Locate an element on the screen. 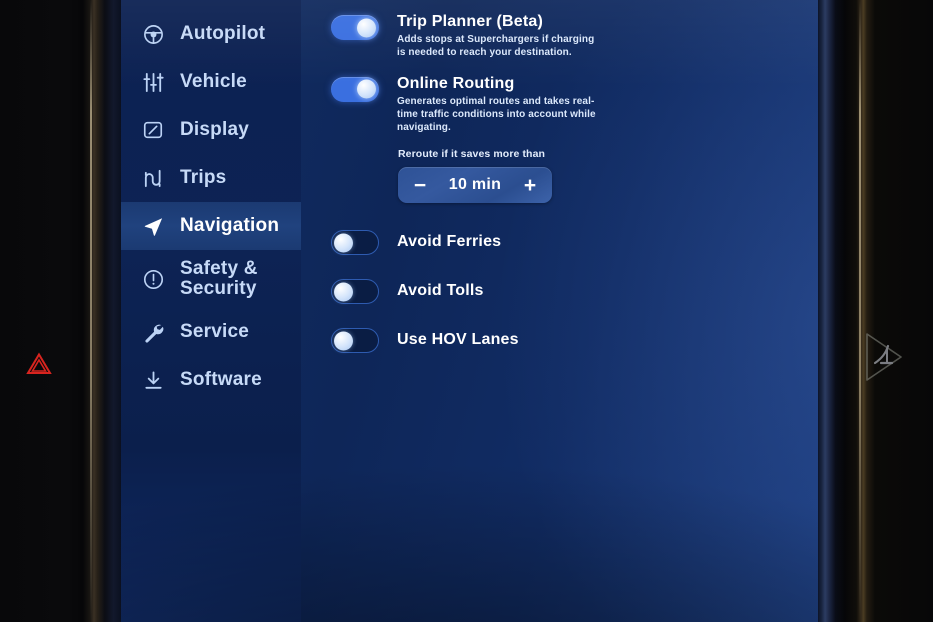 This screenshot has width=933, height=622. avoid-tolls-toggle is located at coordinates (355, 292).